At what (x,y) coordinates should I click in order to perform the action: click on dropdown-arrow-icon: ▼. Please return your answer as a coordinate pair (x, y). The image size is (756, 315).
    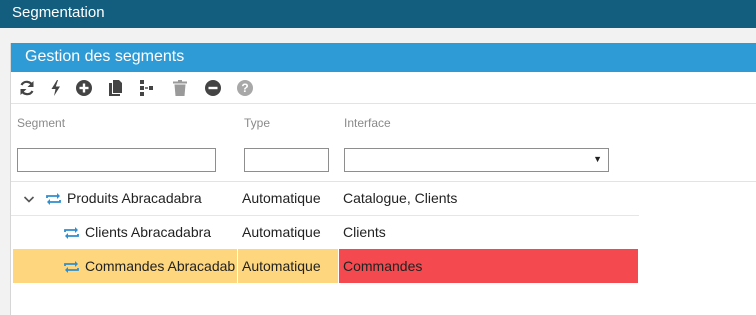
    Looking at the image, I should click on (597, 159).